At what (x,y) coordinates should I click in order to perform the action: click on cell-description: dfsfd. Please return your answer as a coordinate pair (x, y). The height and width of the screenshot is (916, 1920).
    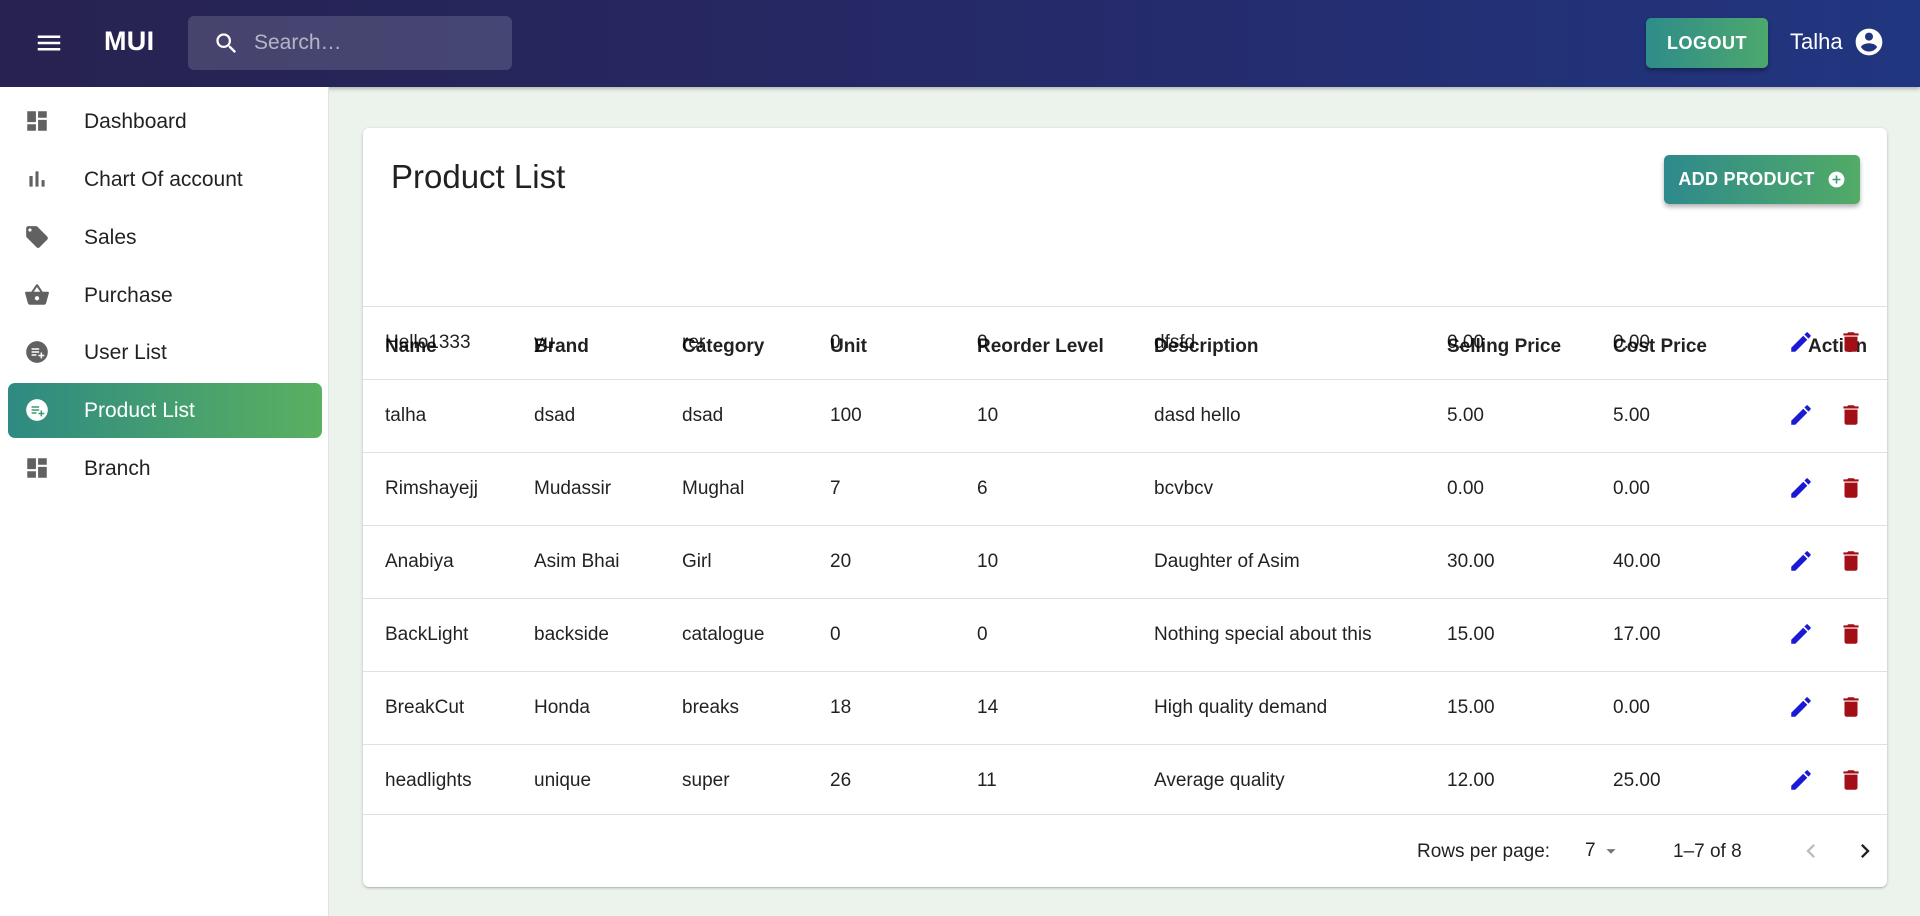
    Looking at the image, I should click on (1175, 342).